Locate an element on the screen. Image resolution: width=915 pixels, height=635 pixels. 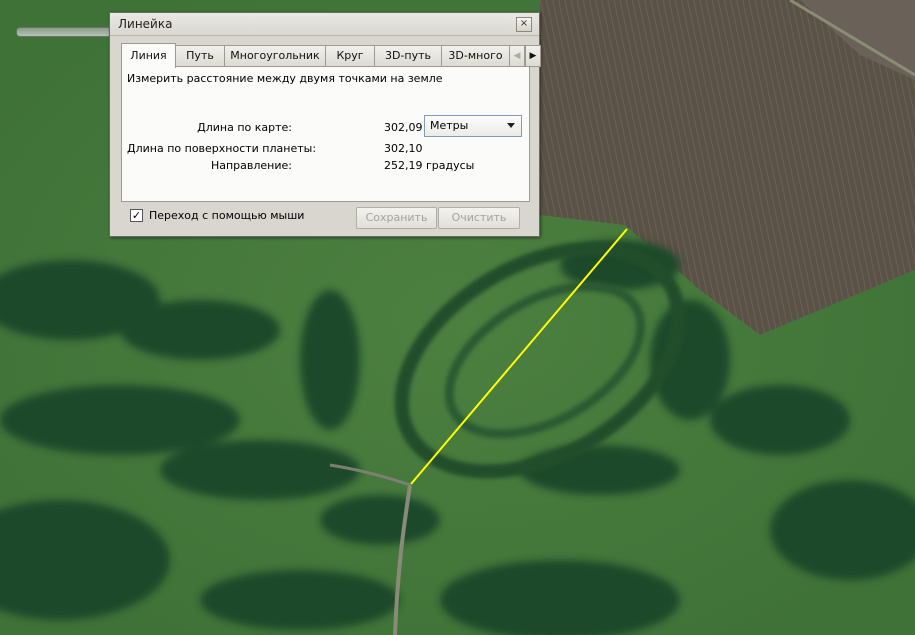
units-selected: Метры is located at coordinates (449, 125).